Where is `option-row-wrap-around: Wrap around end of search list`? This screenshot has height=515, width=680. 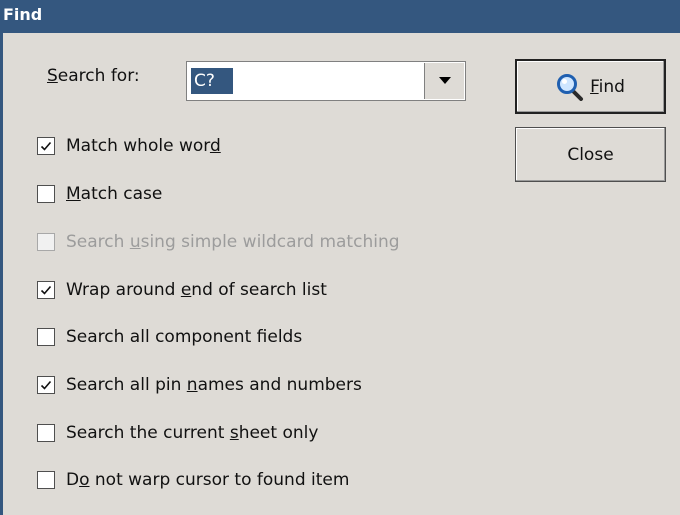
option-row-wrap-around: Wrap around end of search list is located at coordinates (182, 290).